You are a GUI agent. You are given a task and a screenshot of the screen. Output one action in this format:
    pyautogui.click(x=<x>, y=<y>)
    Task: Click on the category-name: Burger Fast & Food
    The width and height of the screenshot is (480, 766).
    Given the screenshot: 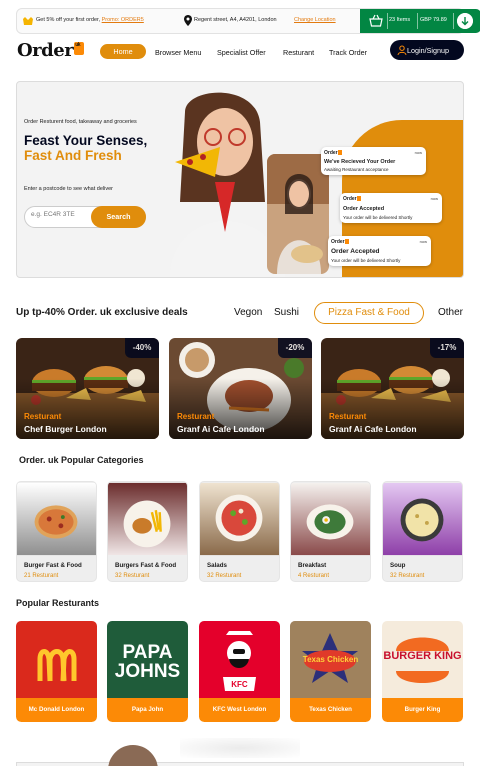 What is the action you would take?
    pyautogui.click(x=53, y=565)
    